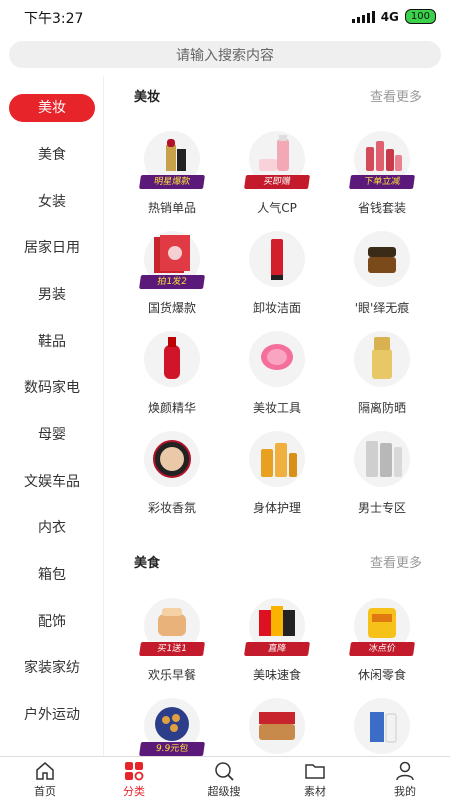 This screenshot has width=450, height=800. What do you see at coordinates (382, 359) in the screenshot?
I see `sunscreen-icon` at bounding box center [382, 359].